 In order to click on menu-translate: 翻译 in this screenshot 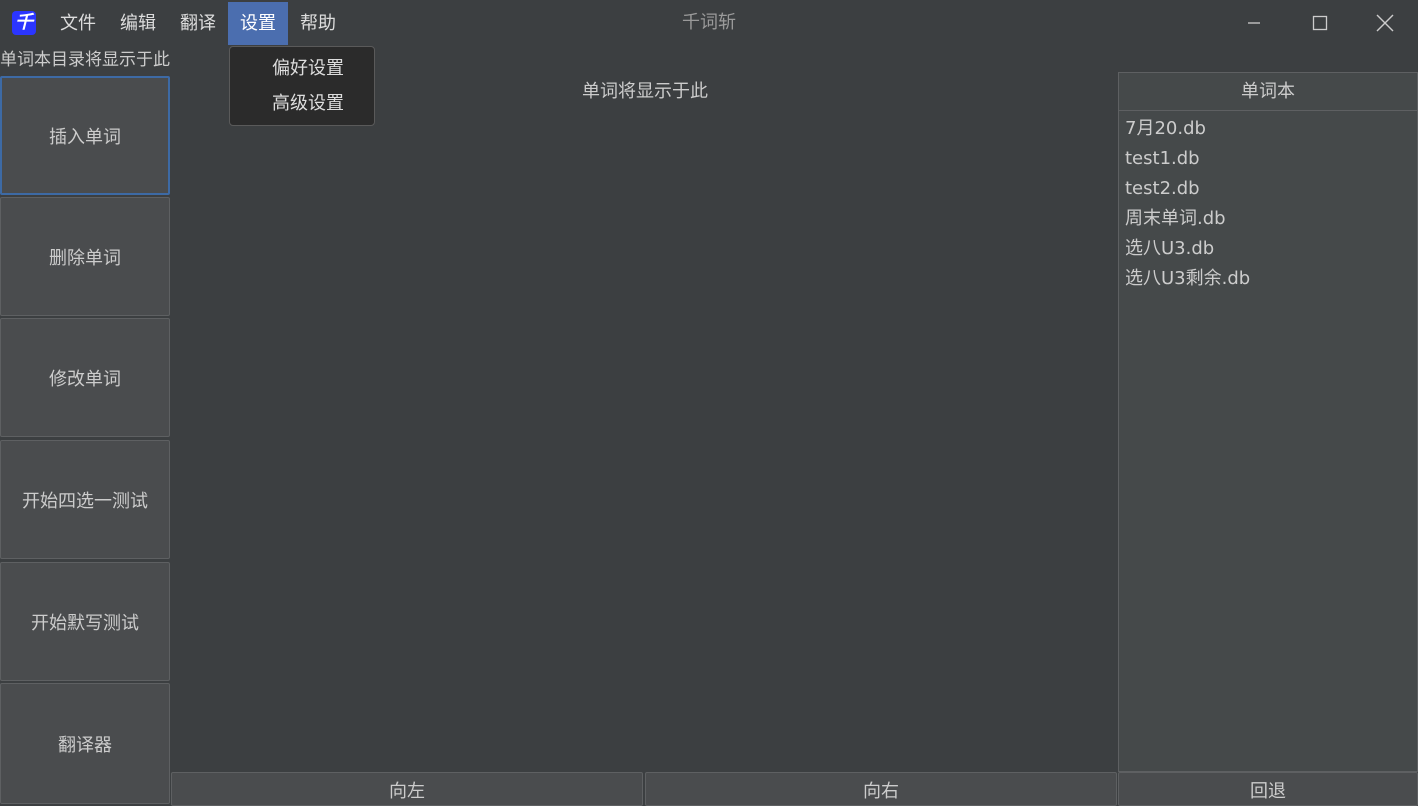, I will do `click(198, 23)`.